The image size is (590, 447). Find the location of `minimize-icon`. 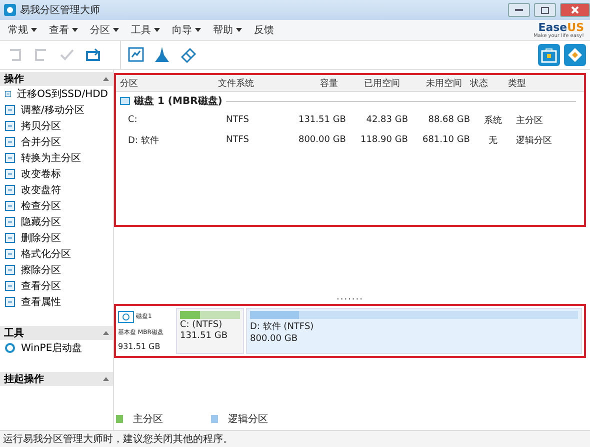

minimize-icon is located at coordinates (519, 10).